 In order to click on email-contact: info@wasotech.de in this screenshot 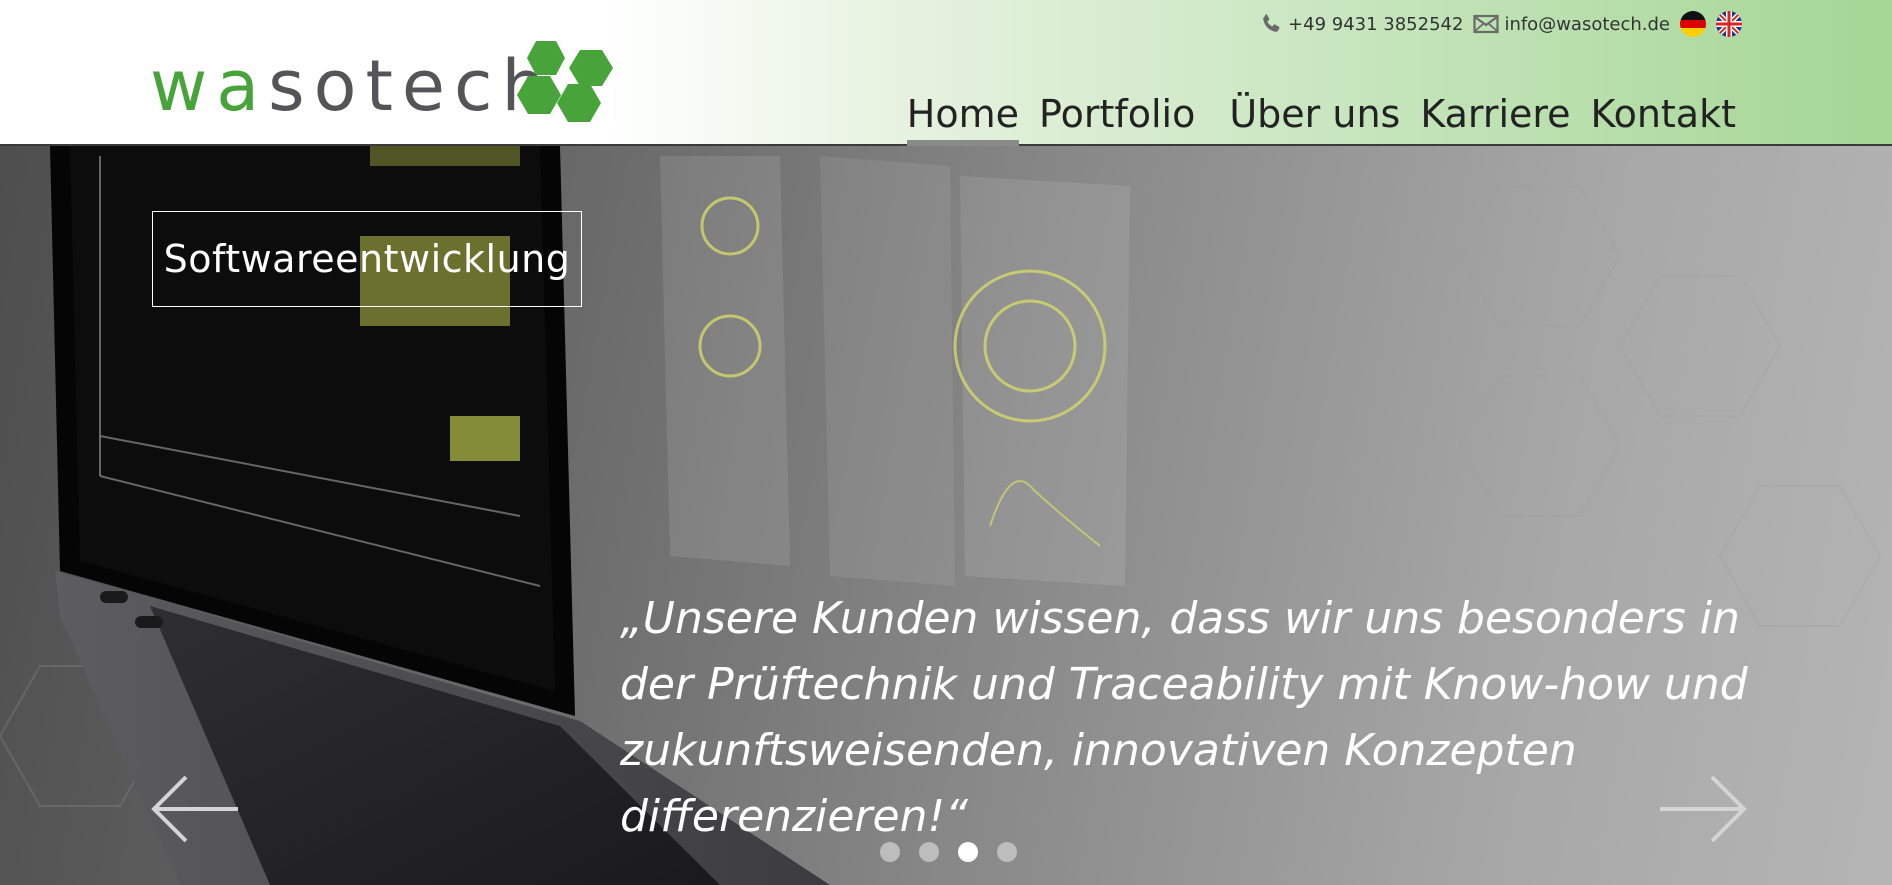, I will do `click(1571, 24)`.